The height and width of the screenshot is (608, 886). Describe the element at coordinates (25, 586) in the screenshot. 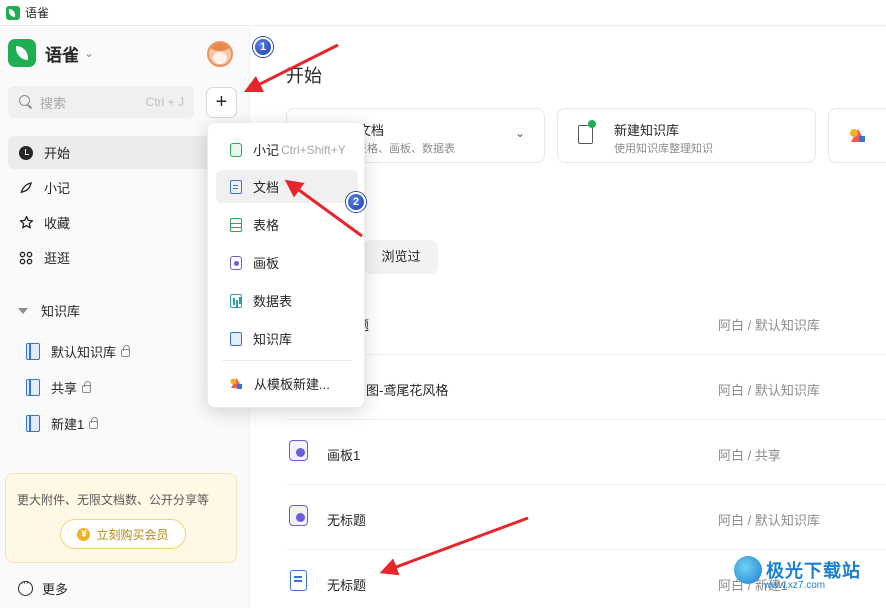

I see `more-icon` at that location.